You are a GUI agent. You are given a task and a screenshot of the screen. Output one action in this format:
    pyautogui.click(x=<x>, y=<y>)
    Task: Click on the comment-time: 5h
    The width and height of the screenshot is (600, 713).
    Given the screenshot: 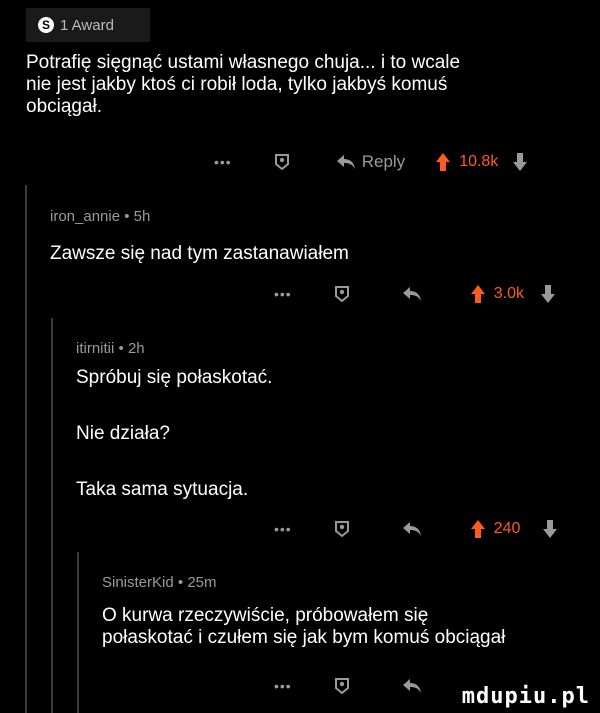 What is the action you would take?
    pyautogui.click(x=142, y=216)
    